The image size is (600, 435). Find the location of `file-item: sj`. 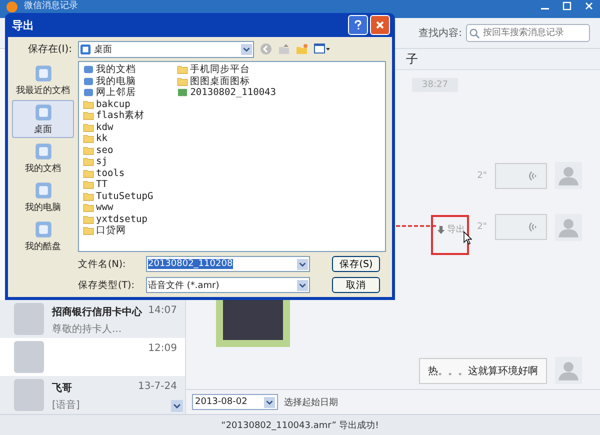

file-item: sj is located at coordinates (118, 162).